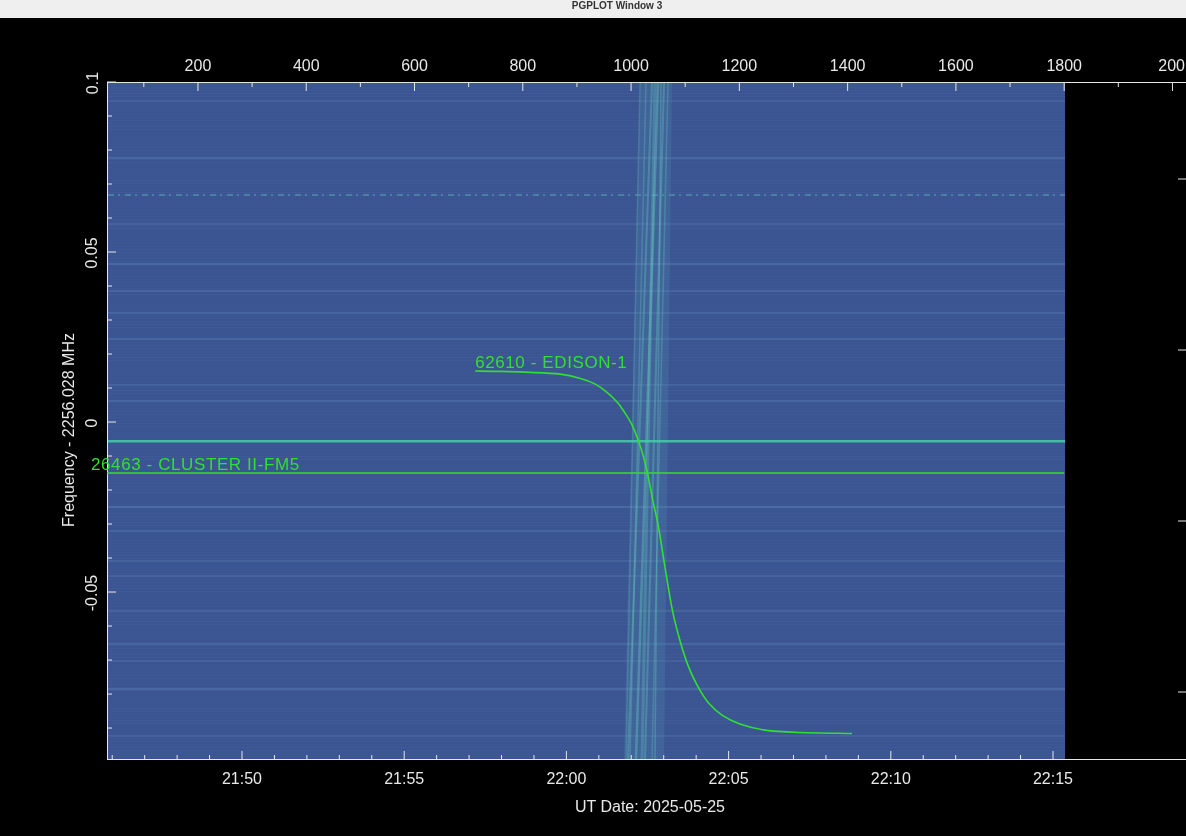  Describe the element at coordinates (847, 65) in the screenshot. I see `axis-tick-label: 1400` at that location.